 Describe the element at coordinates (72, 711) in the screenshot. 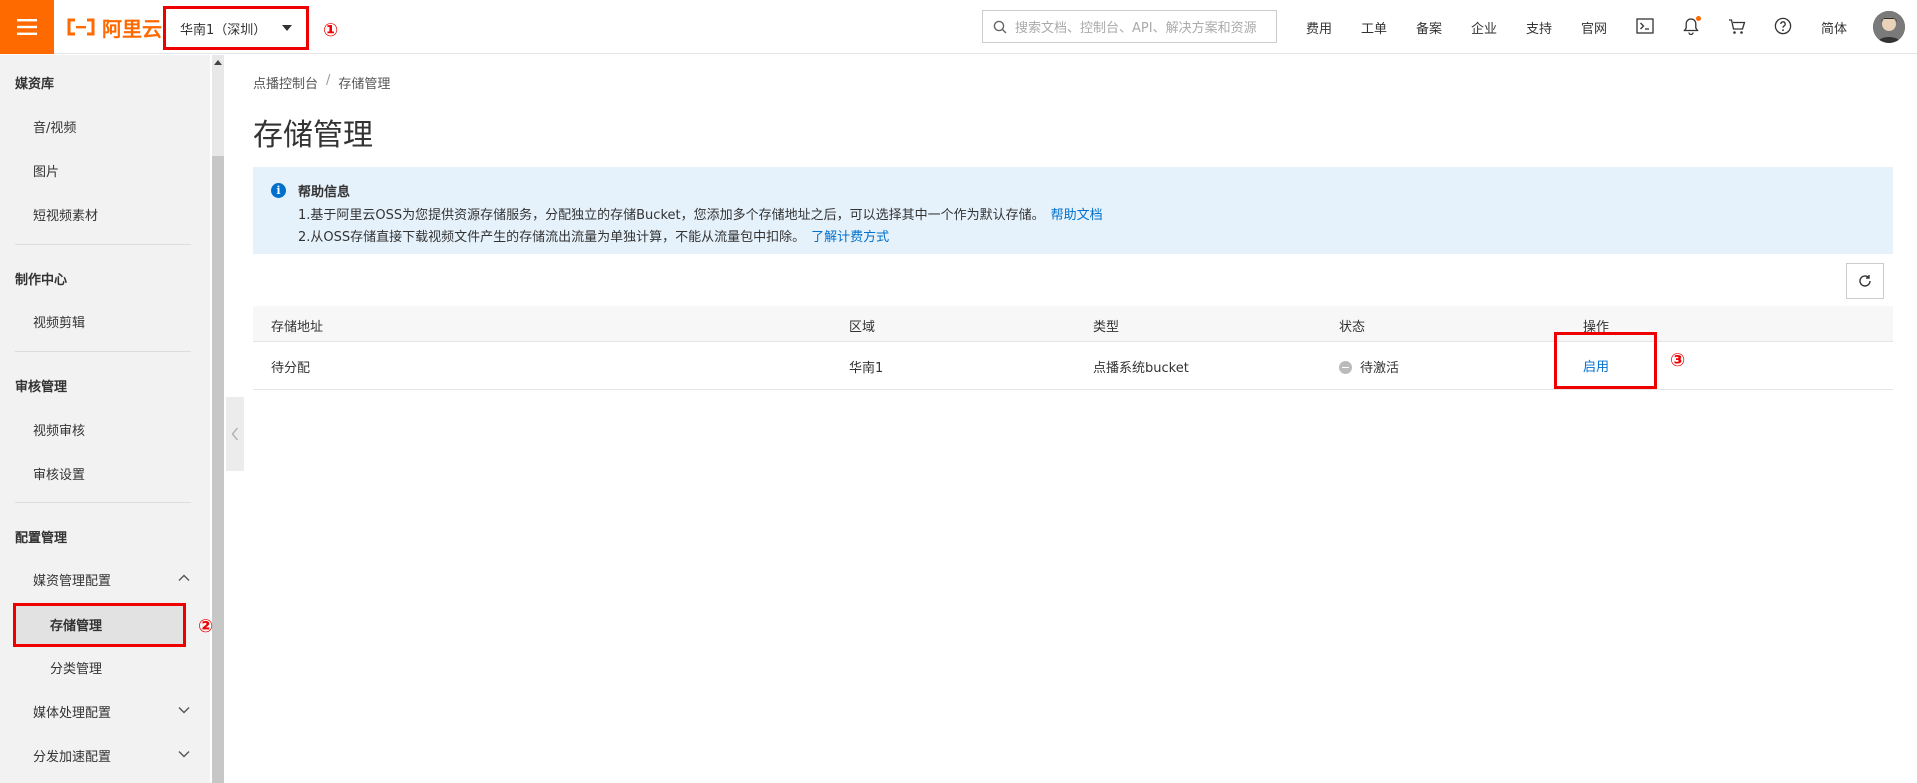

I see `sidebar-item-media-processing-config: 媒体处理配置` at that location.